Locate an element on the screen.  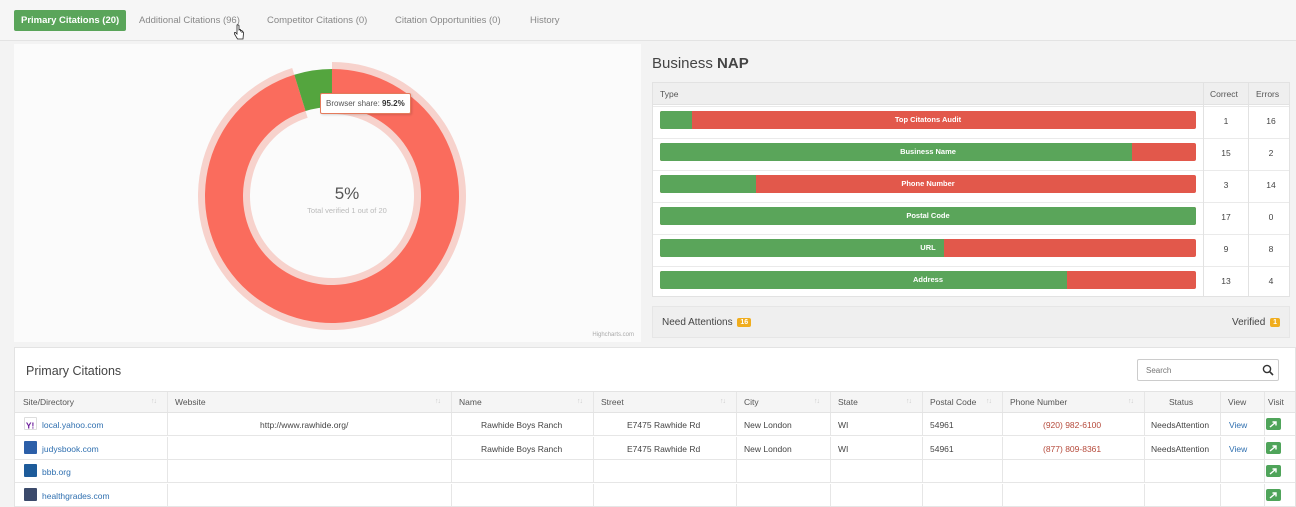
external-link-icon is located at coordinates (1273, 495).